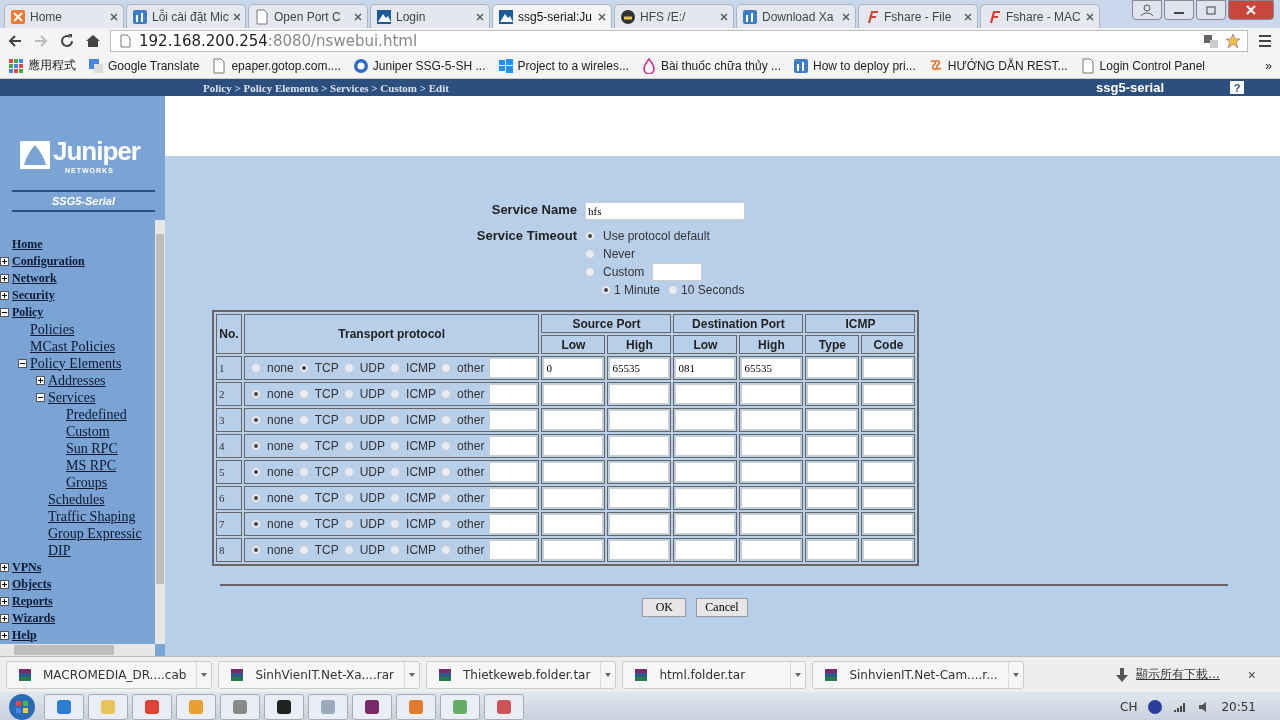 Image resolution: width=1280 pixels, height=720 pixels. Describe the element at coordinates (95, 533) in the screenshot. I see `menu-link: Group Expressic` at that location.